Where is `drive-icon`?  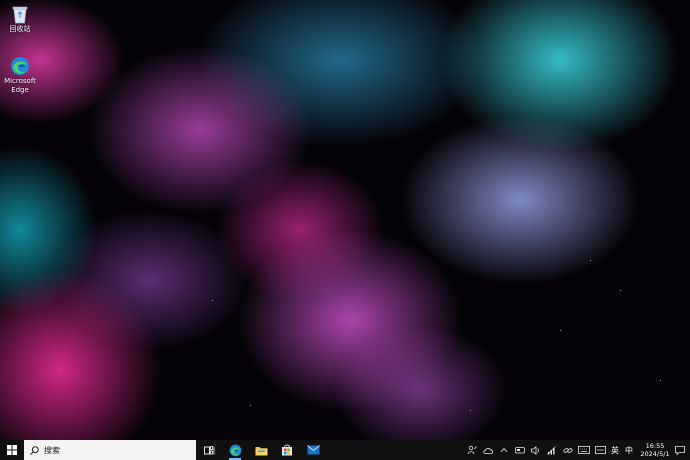 drive-icon is located at coordinates (520, 450).